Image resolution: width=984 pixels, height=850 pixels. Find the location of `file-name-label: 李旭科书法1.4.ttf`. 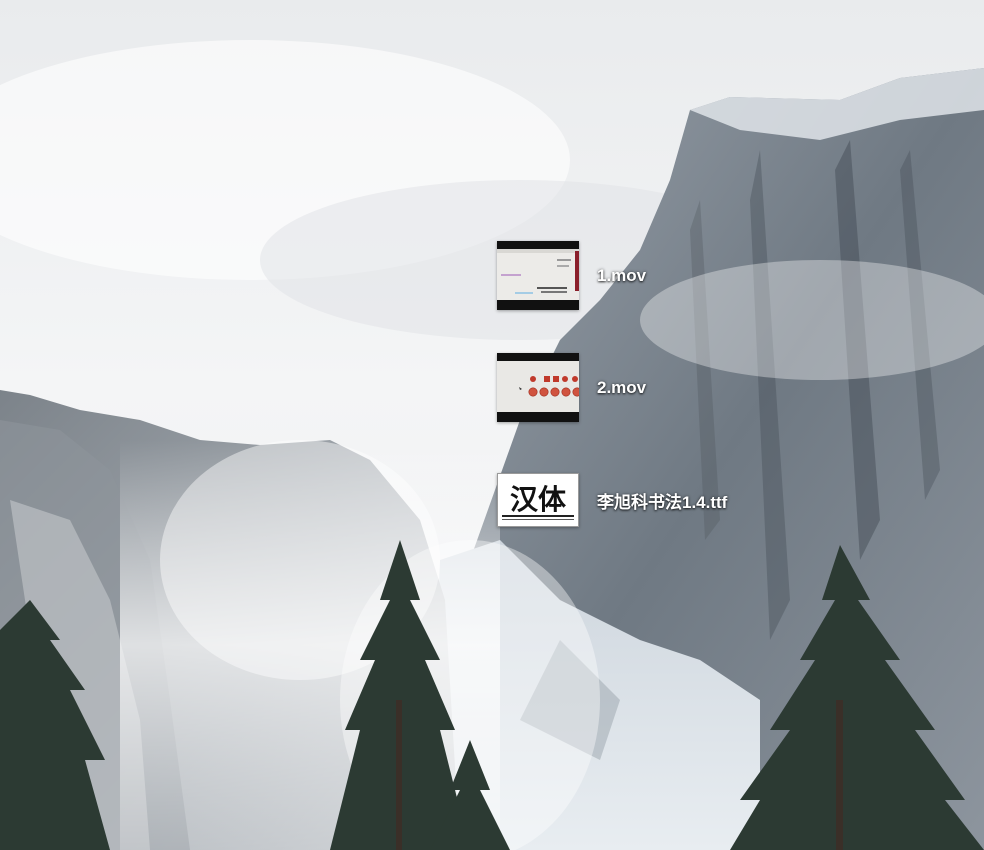

file-name-label: 李旭科书法1.4.ttf is located at coordinates (662, 500).